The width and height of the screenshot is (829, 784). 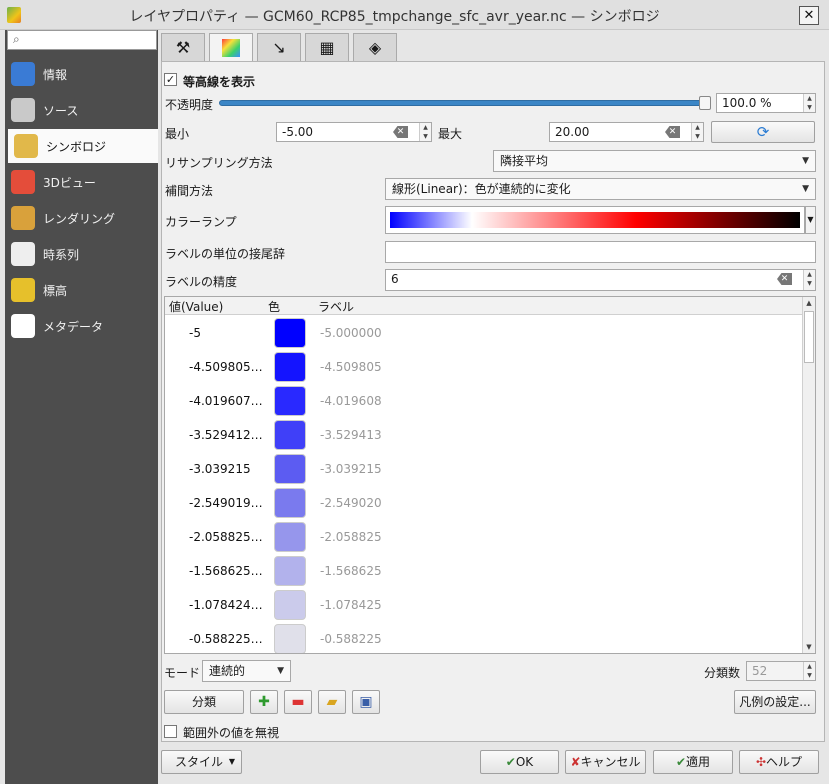 I want to click on table-row: -0.588225… -0.588225, so click(x=484, y=637).